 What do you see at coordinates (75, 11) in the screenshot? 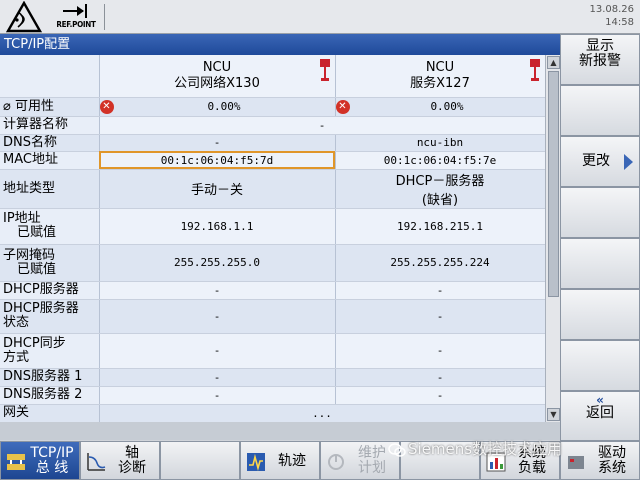
I see `ref-point-icon` at bounding box center [75, 11].